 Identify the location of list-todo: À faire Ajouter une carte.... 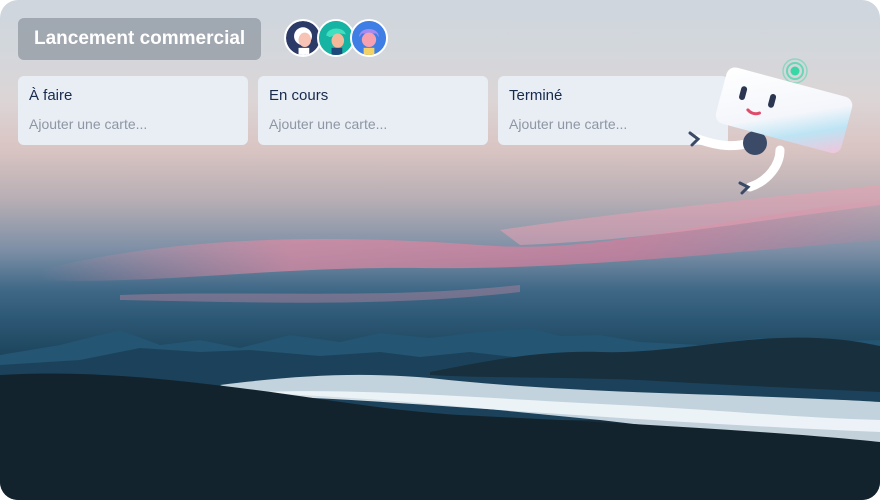
(133, 110).